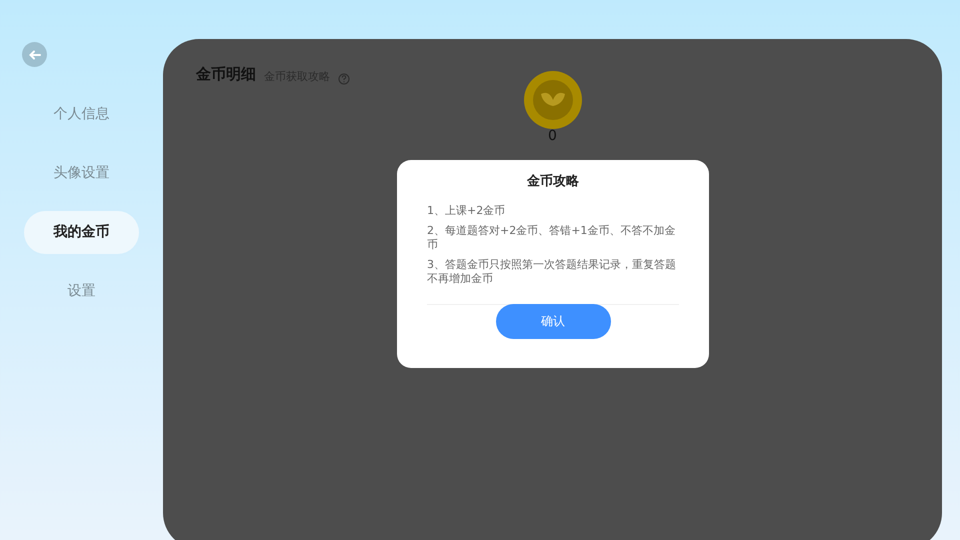  I want to click on help-icon, so click(344, 78).